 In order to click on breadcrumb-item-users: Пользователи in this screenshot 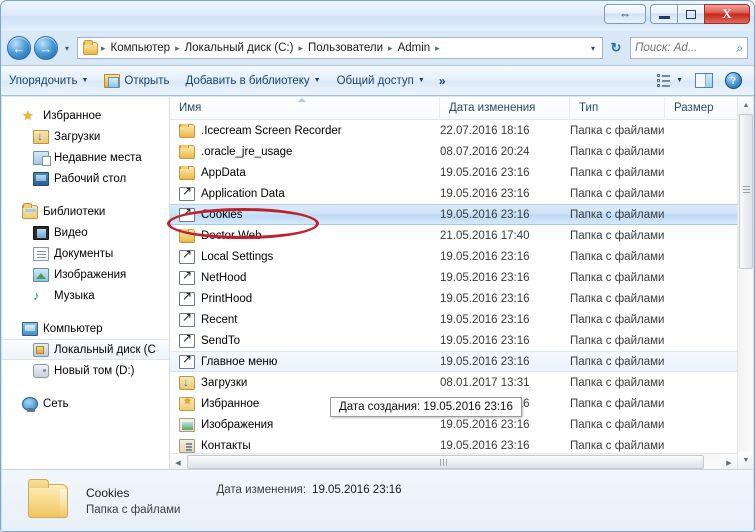, I will do `click(345, 48)`.